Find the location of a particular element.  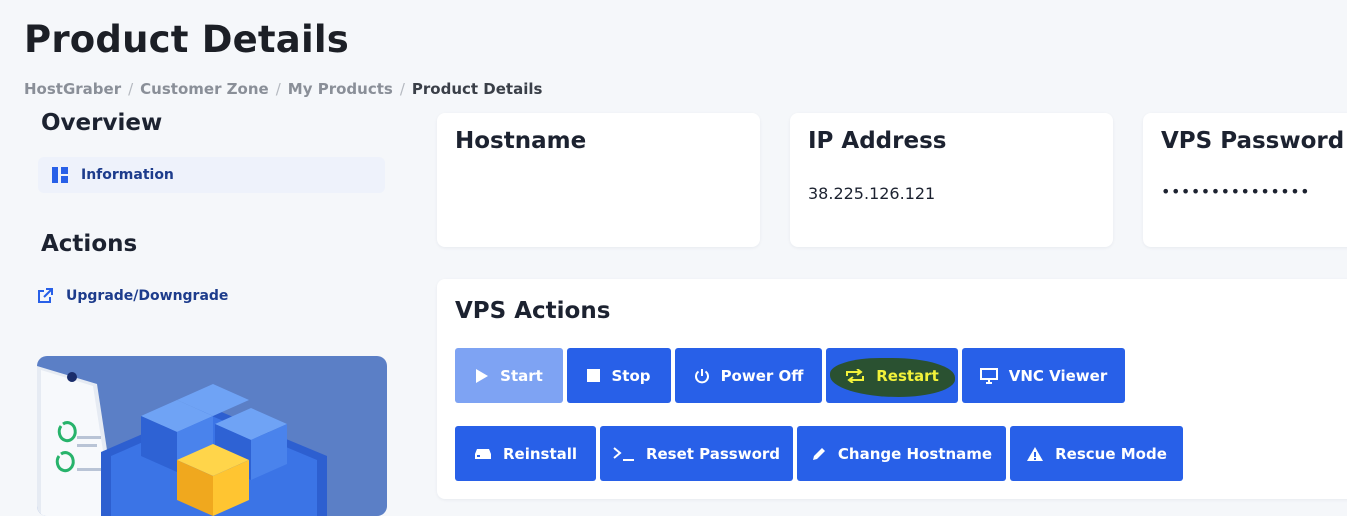

vnc-viewer-button: VNC Viewer is located at coordinates (1043, 375).